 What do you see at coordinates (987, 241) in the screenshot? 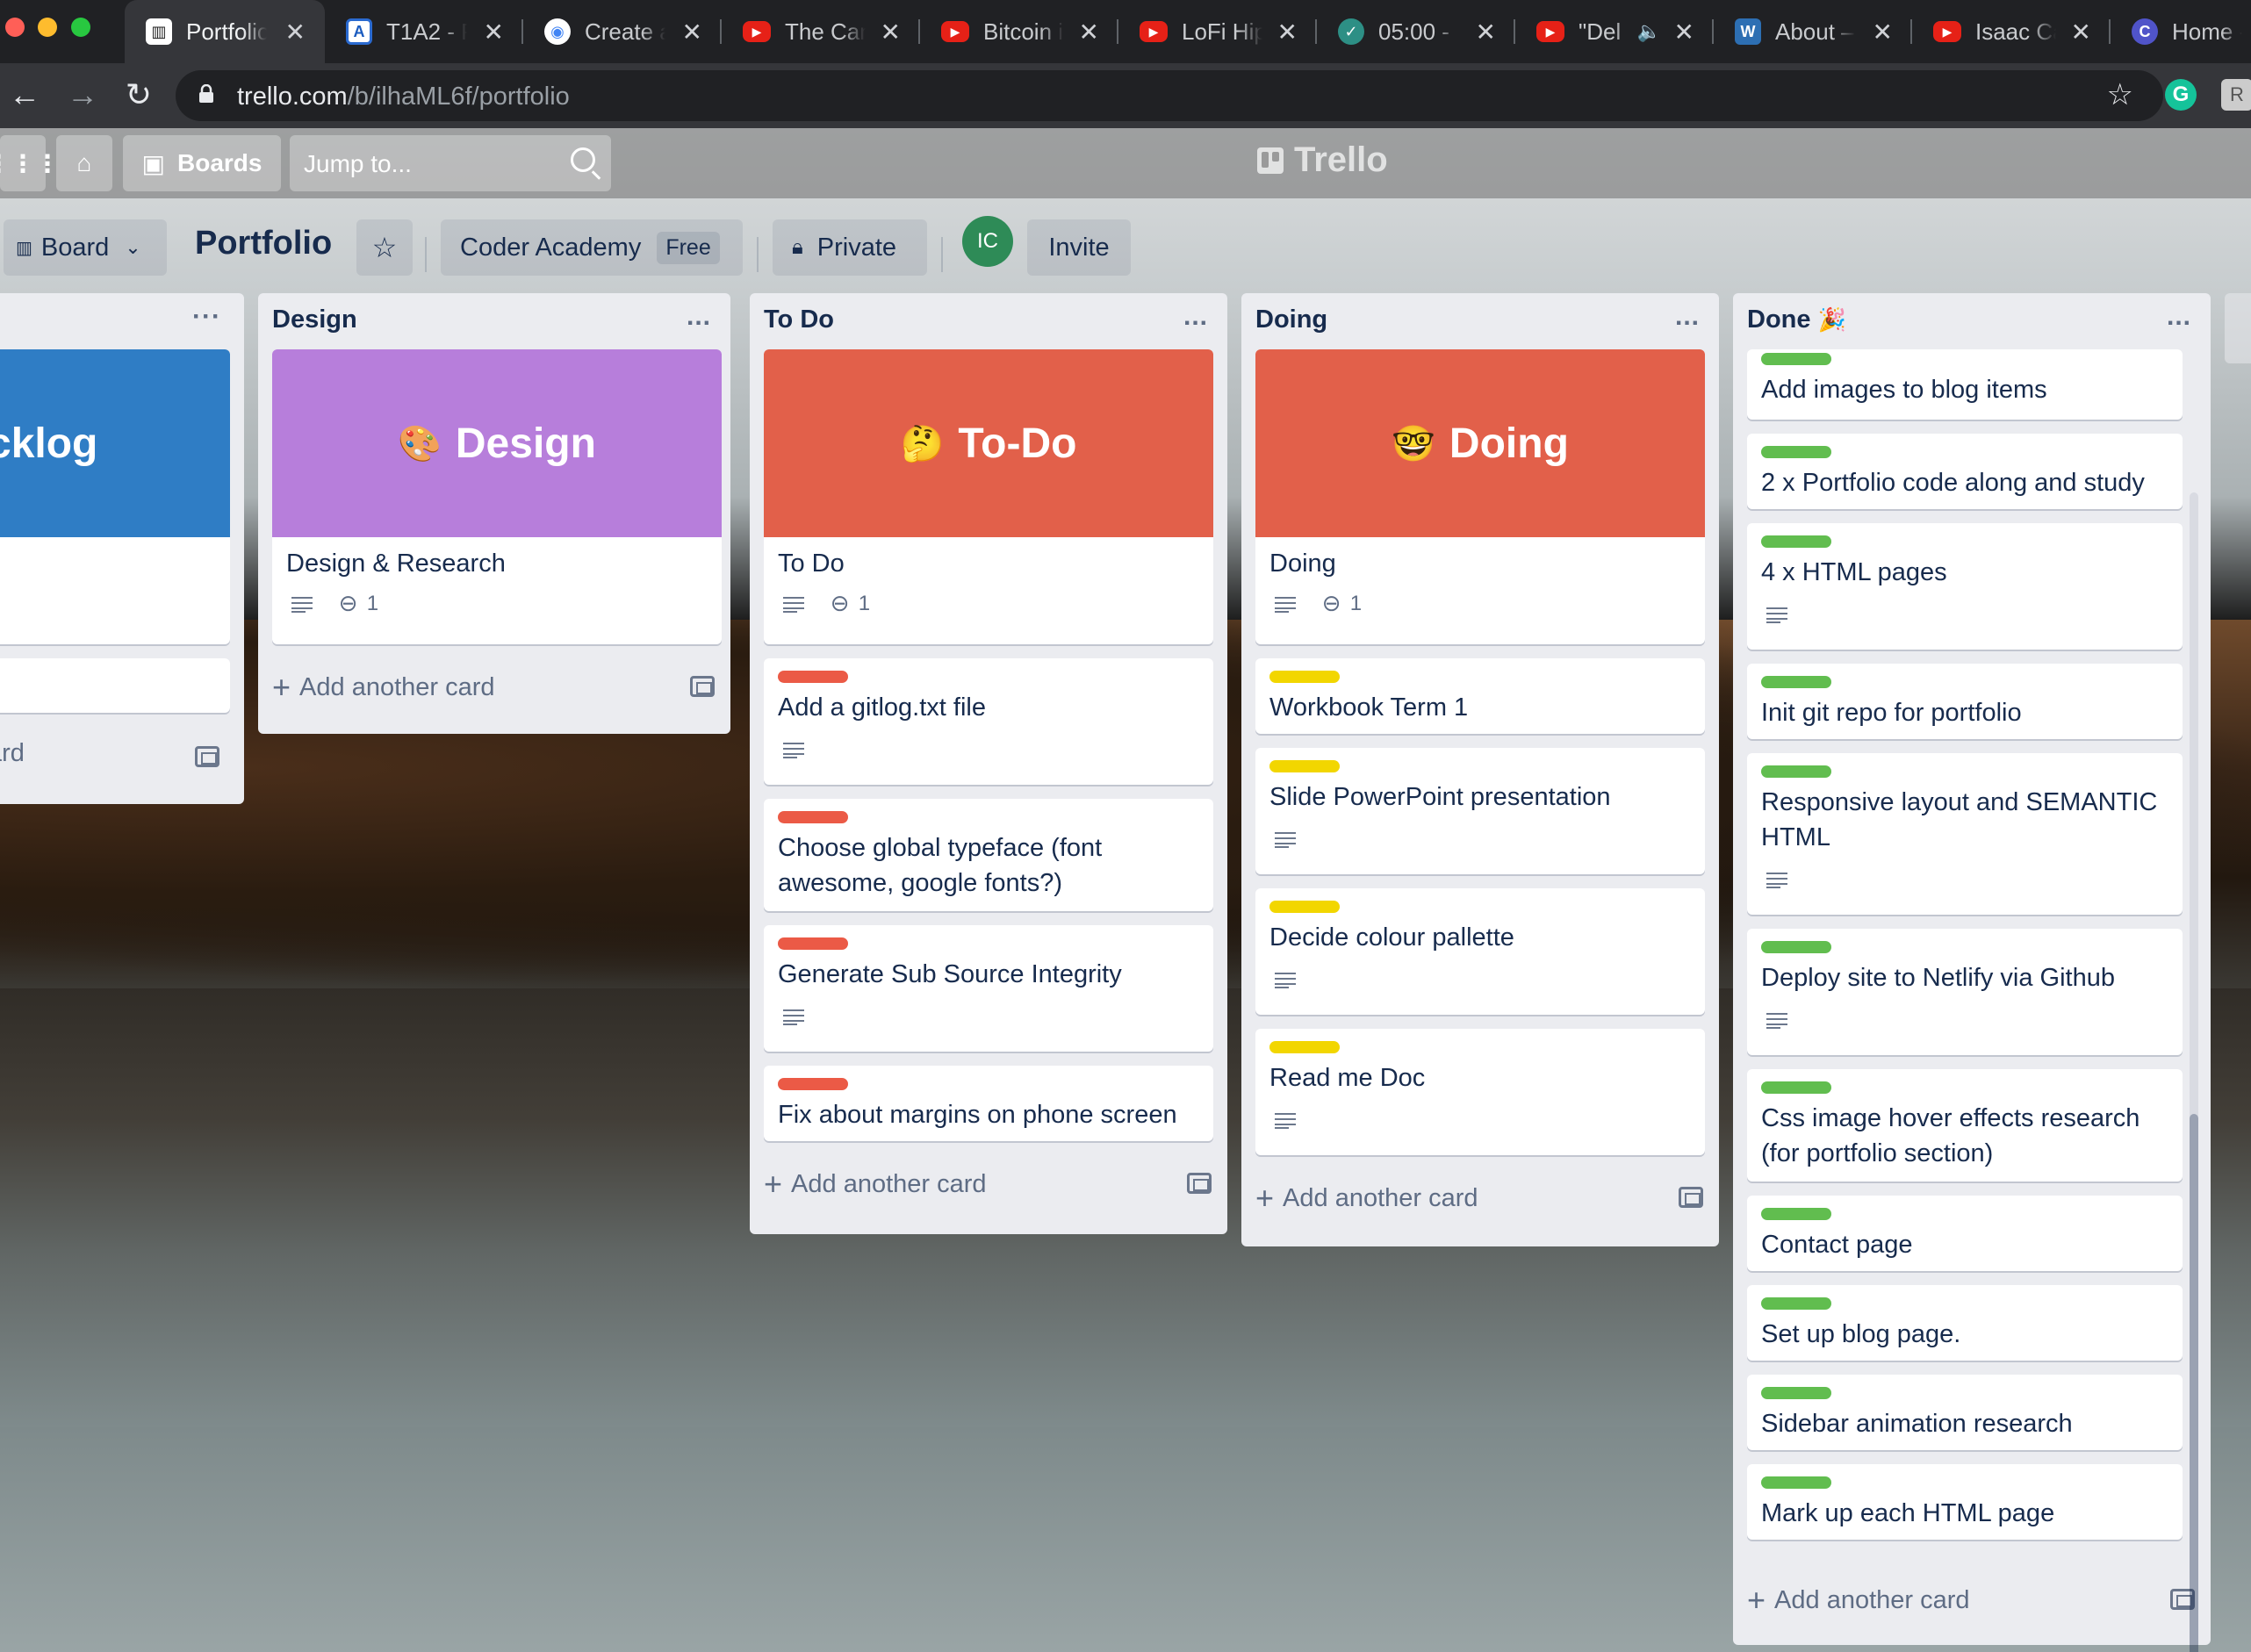
I see `avatar: IC` at bounding box center [987, 241].